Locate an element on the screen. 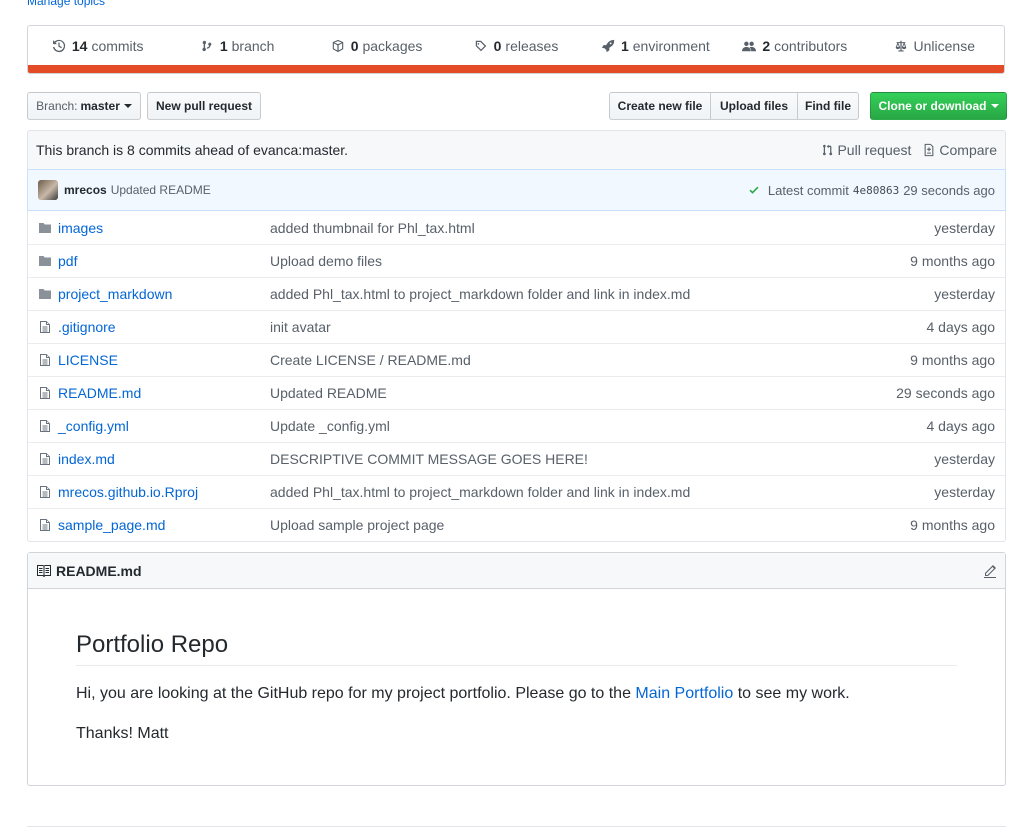  footer-divider is located at coordinates (516, 826).